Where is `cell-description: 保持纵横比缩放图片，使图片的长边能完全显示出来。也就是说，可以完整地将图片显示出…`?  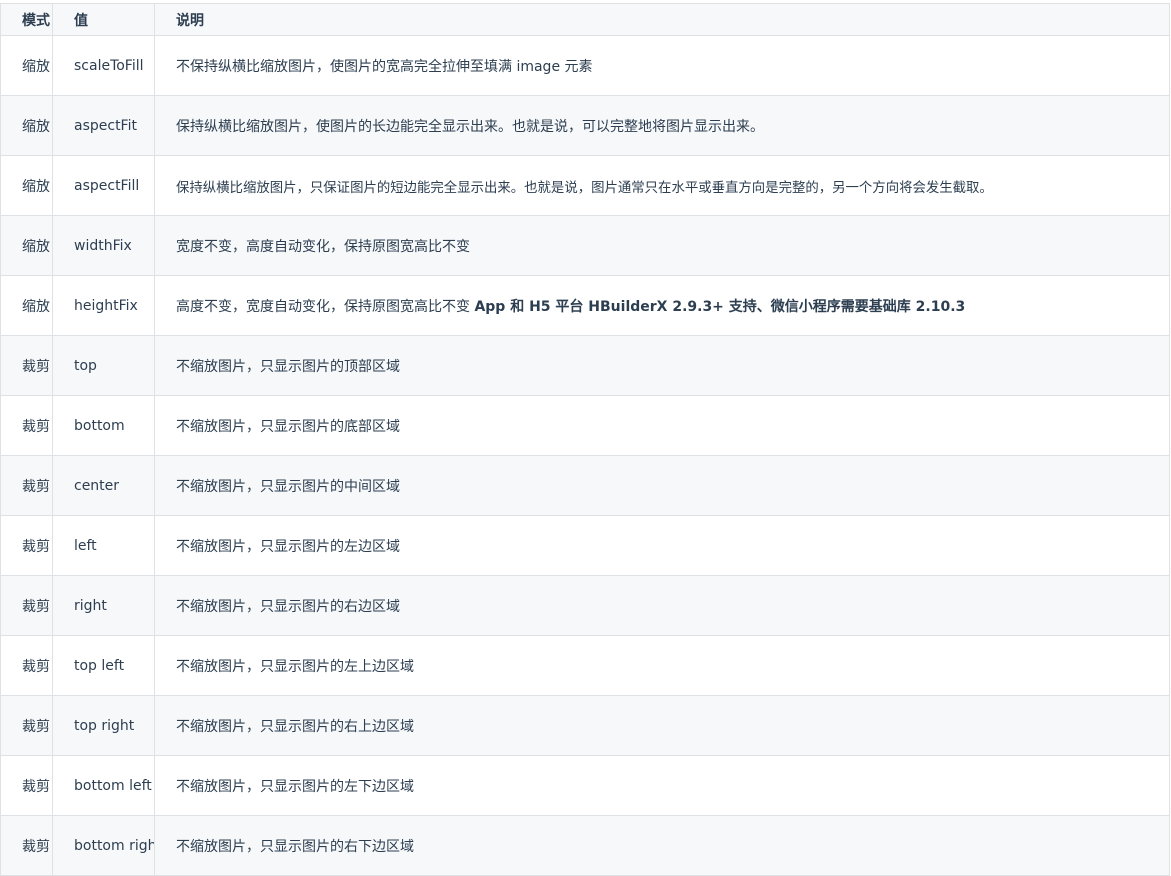 cell-description: 保持纵横比缩放图片，使图片的长边能完全显示出来。也就是说，可以完整地将图片显示出… is located at coordinates (662, 125).